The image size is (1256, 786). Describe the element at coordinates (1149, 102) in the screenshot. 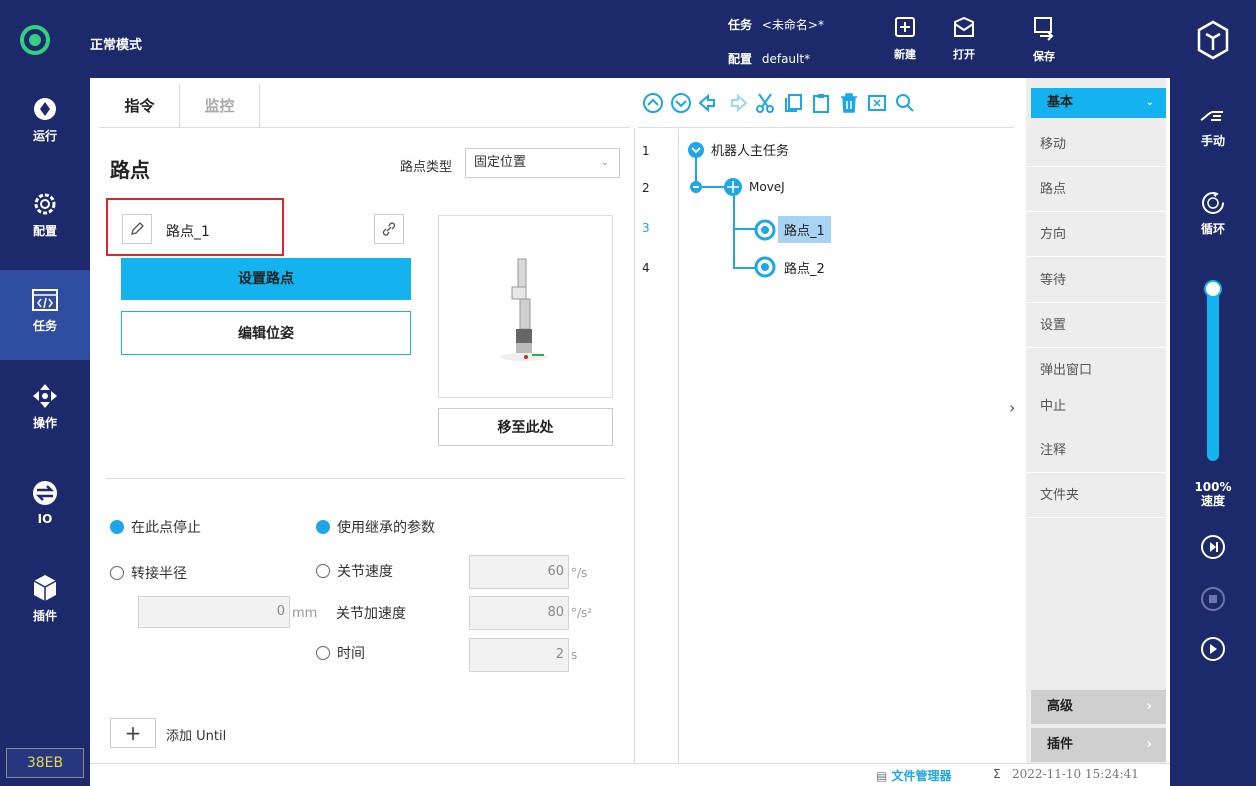

I see `chevron-down-icon: ⌄` at that location.